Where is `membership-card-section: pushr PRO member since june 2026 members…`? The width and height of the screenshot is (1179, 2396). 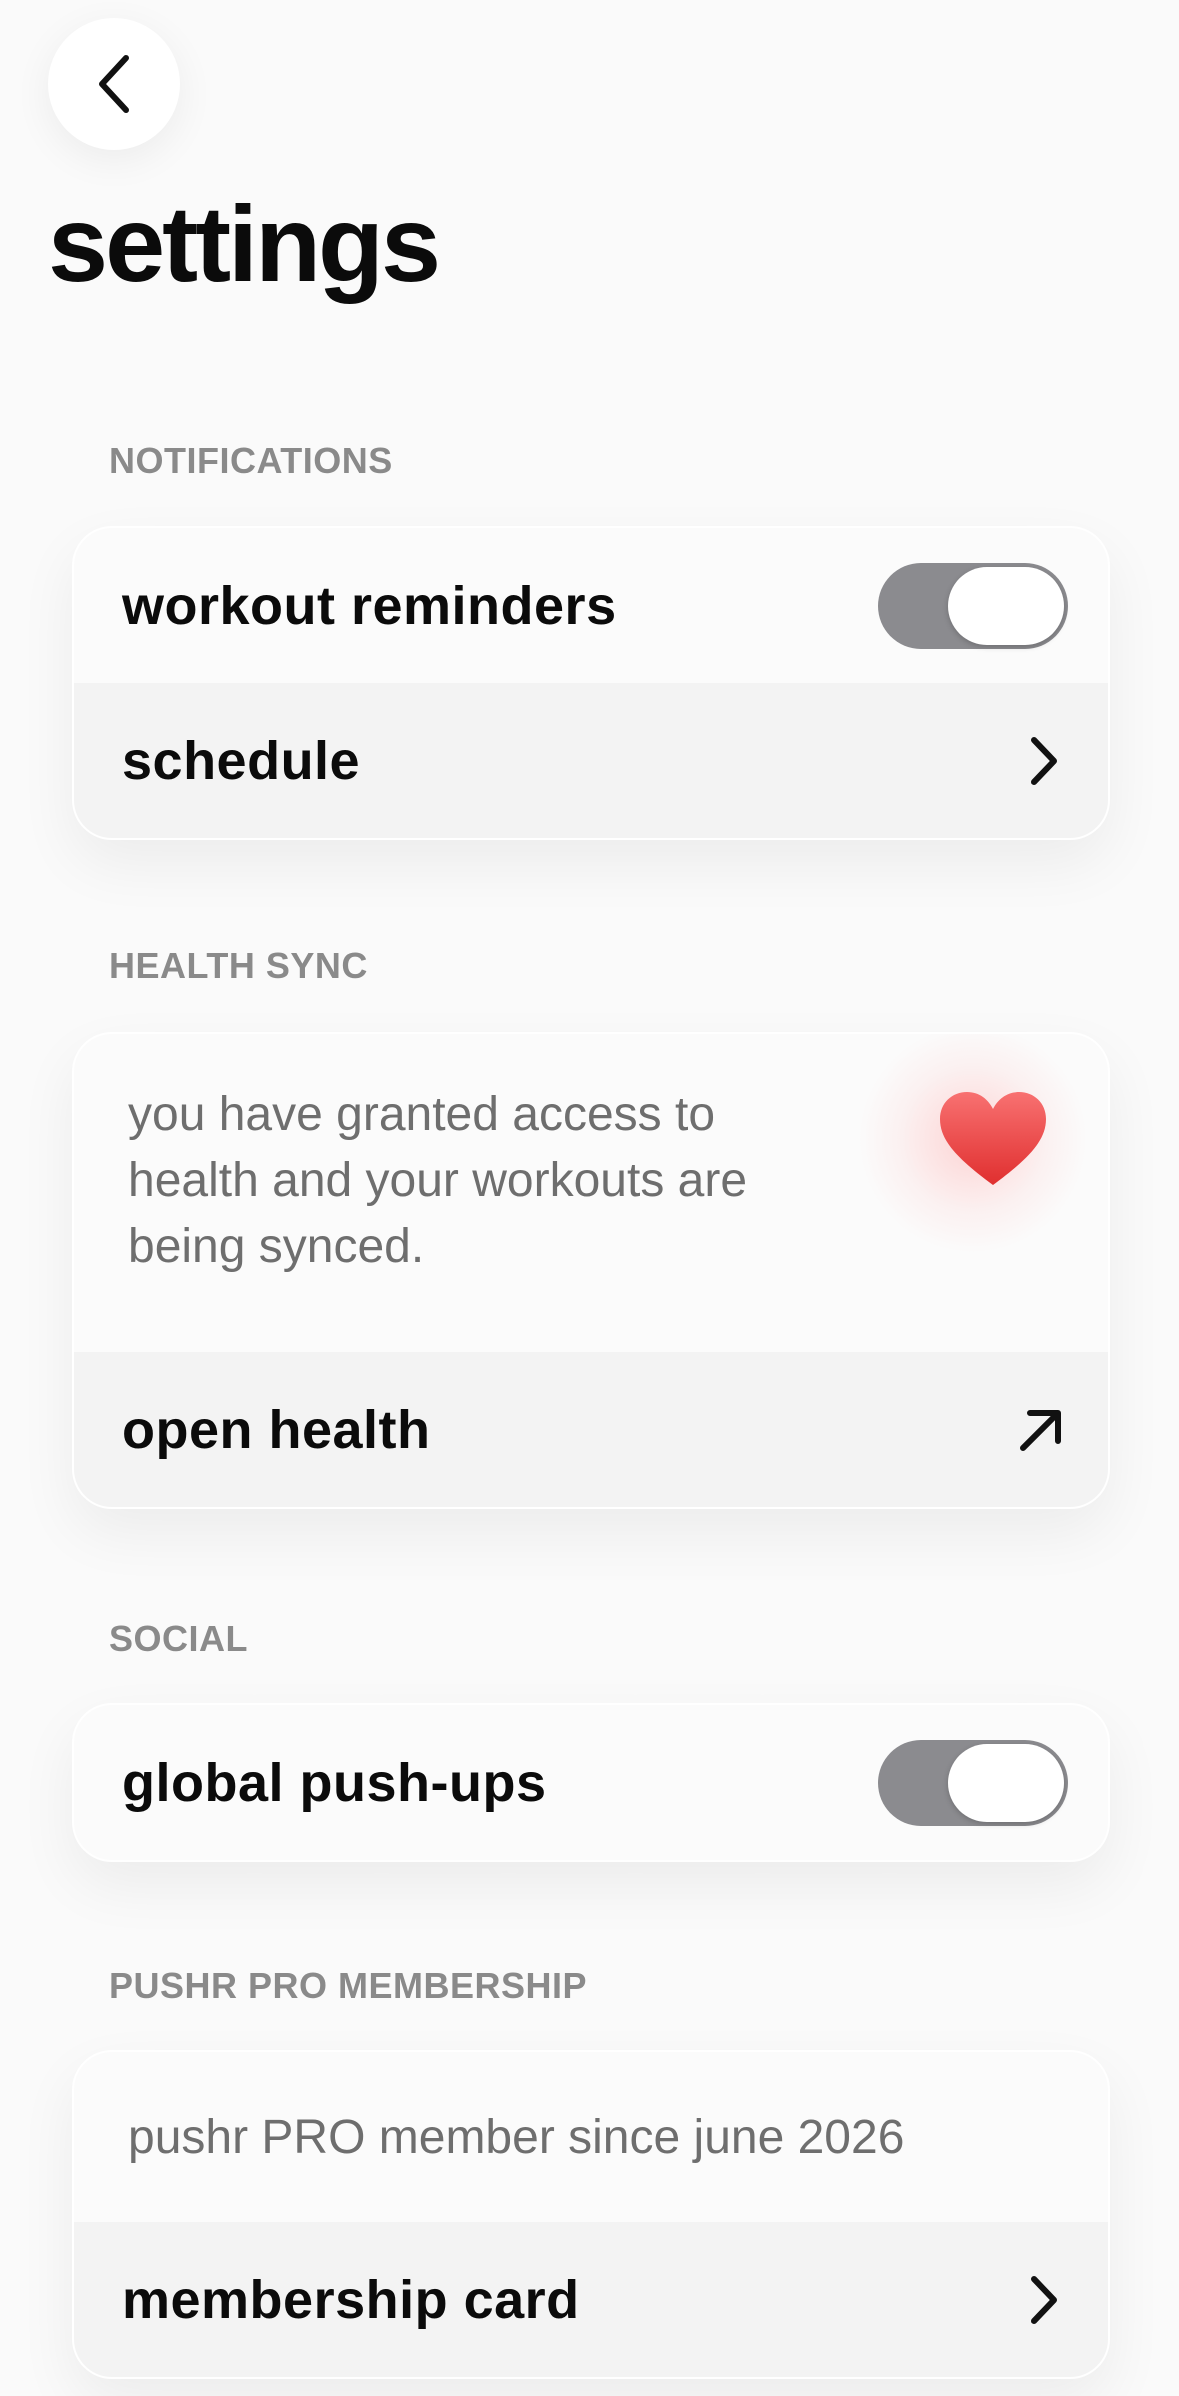
membership-card-section: pushr PRO member since june 2026 members… is located at coordinates (591, 2214).